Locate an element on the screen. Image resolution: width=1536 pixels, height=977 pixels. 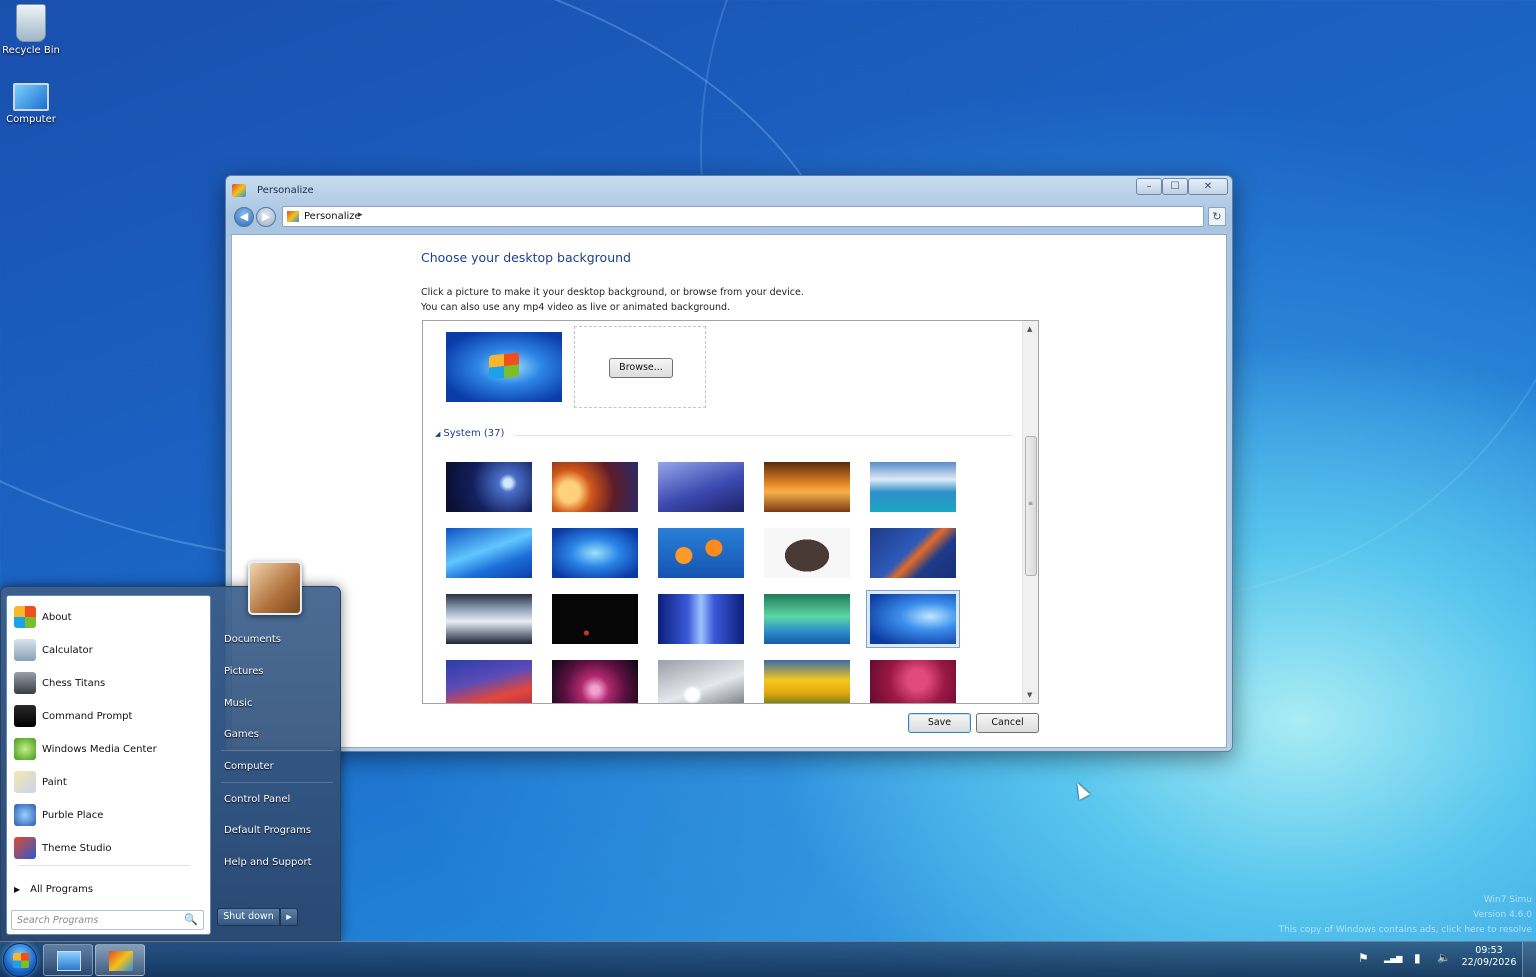
wallpaper-icy-lake is located at coordinates (489, 619).